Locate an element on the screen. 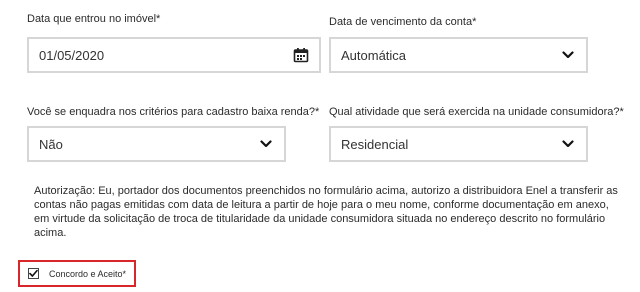 The width and height of the screenshot is (640, 292). due-date-select: Automática is located at coordinates (458, 55).